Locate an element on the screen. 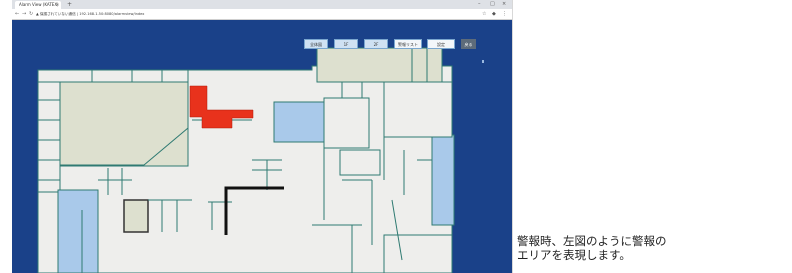  back-arrow-icon: ← is located at coordinates (17, 14).